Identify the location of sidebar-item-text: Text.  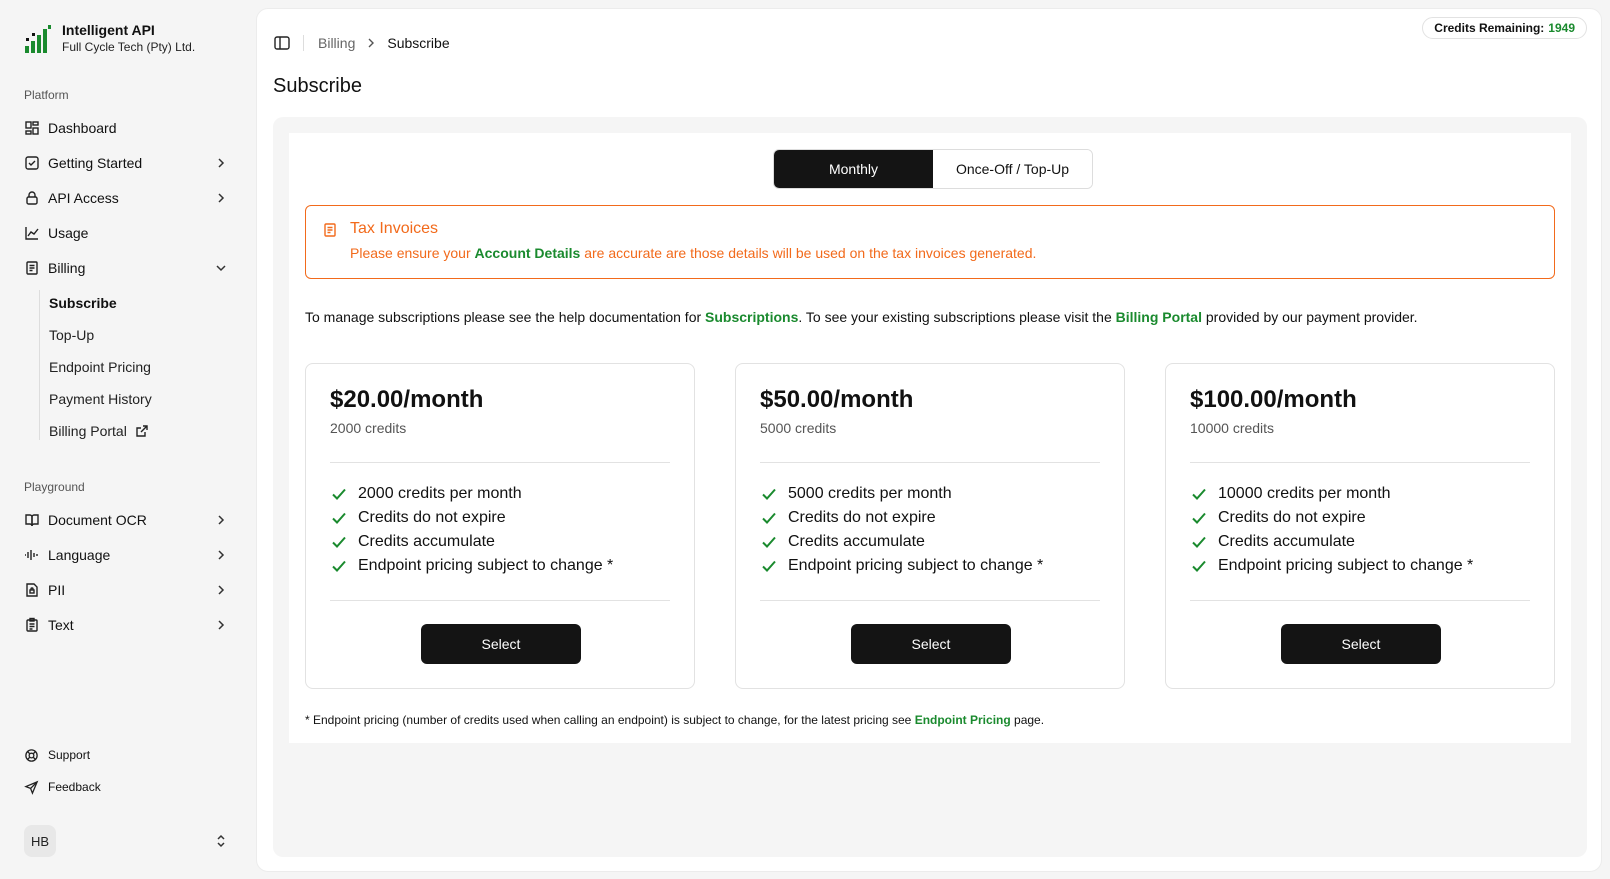
(127, 625).